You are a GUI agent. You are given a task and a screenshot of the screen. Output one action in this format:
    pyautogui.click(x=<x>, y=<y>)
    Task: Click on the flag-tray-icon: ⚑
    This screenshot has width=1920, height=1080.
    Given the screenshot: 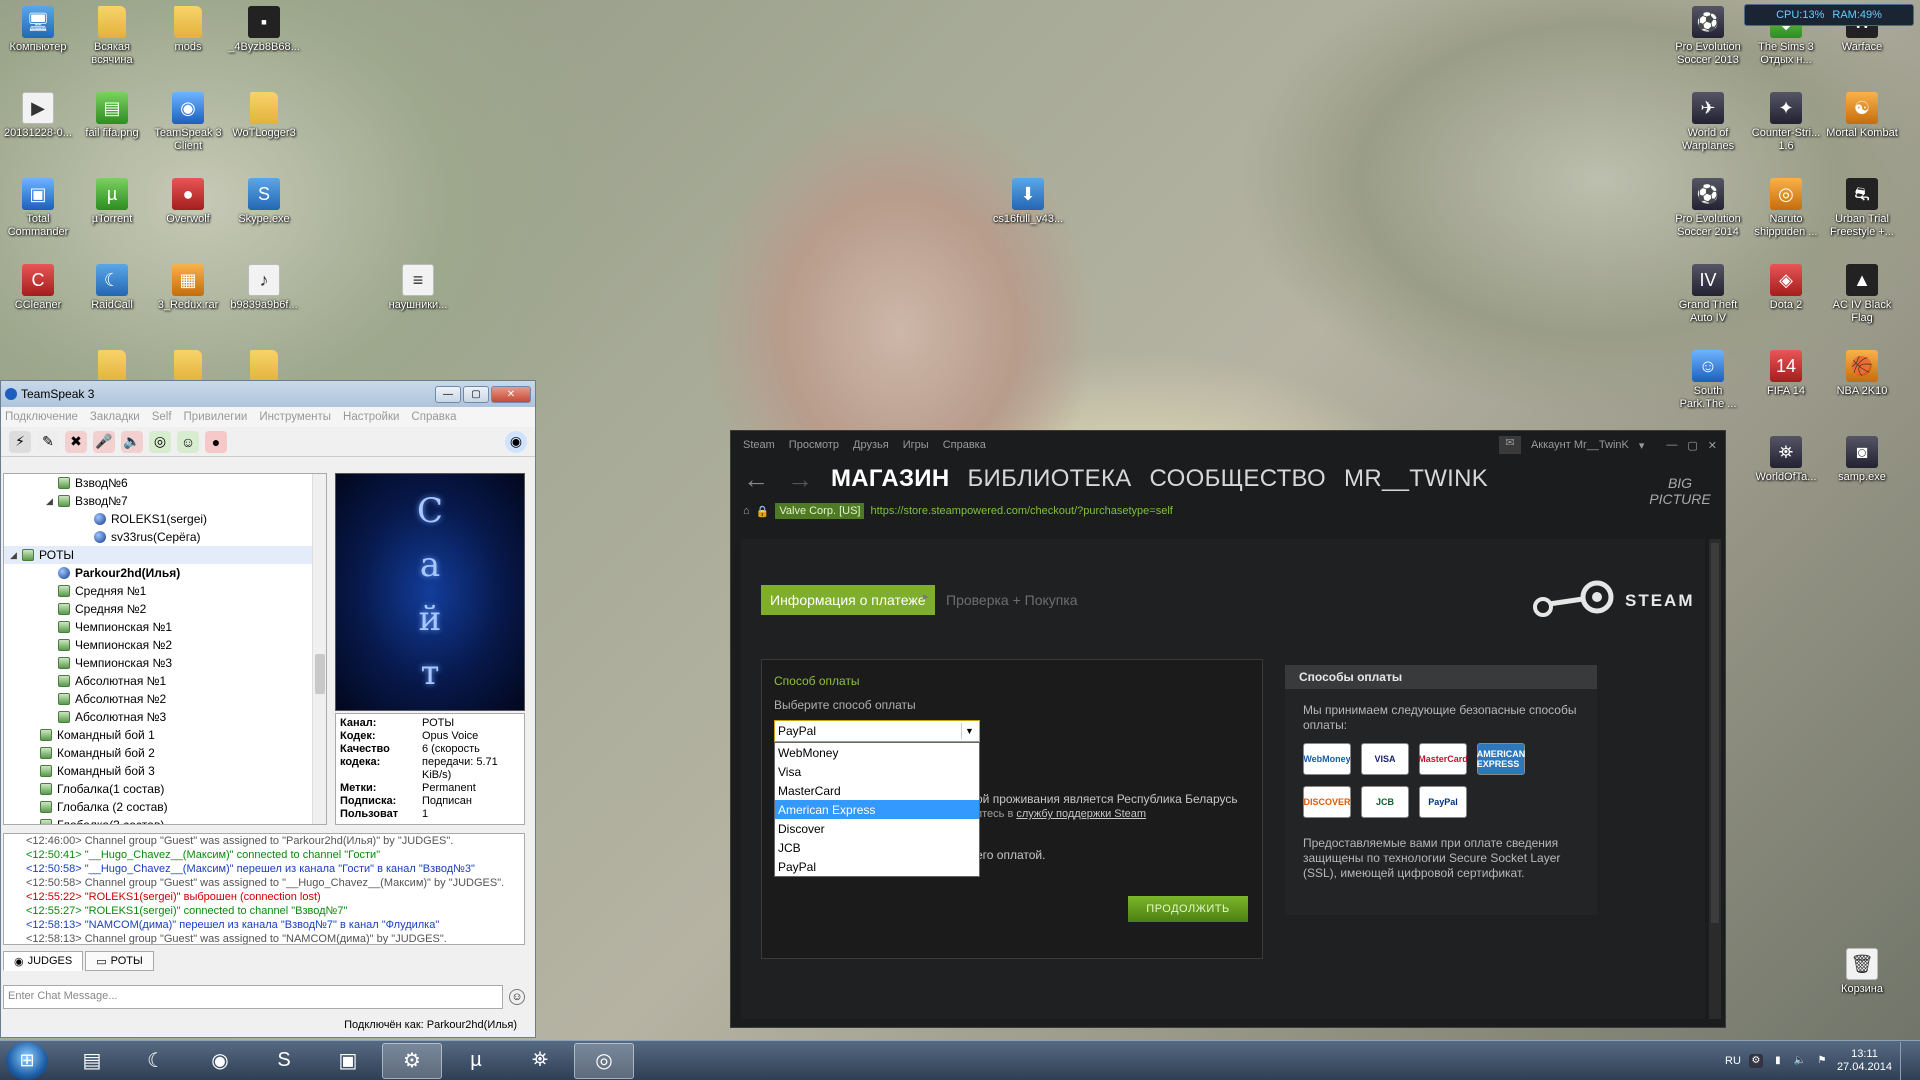 What is the action you would take?
    pyautogui.click(x=1822, y=1061)
    